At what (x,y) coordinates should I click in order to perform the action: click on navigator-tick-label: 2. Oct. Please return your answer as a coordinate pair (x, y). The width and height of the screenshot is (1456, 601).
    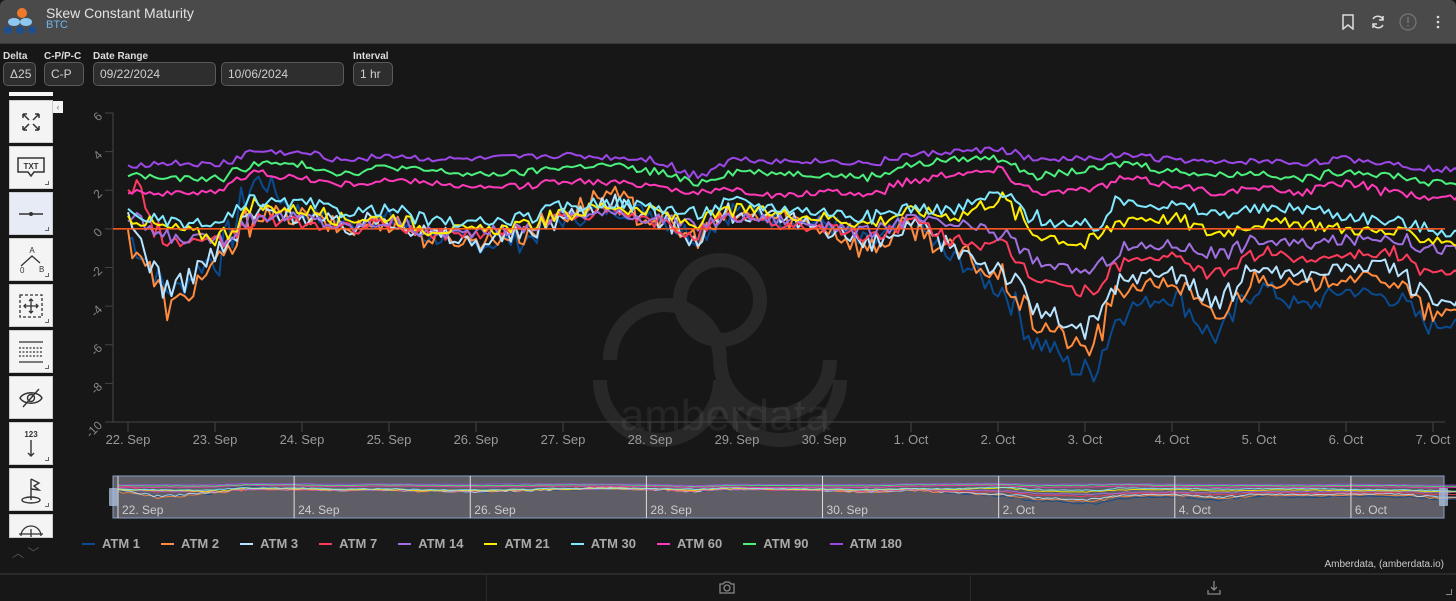
    Looking at the image, I should click on (1019, 510).